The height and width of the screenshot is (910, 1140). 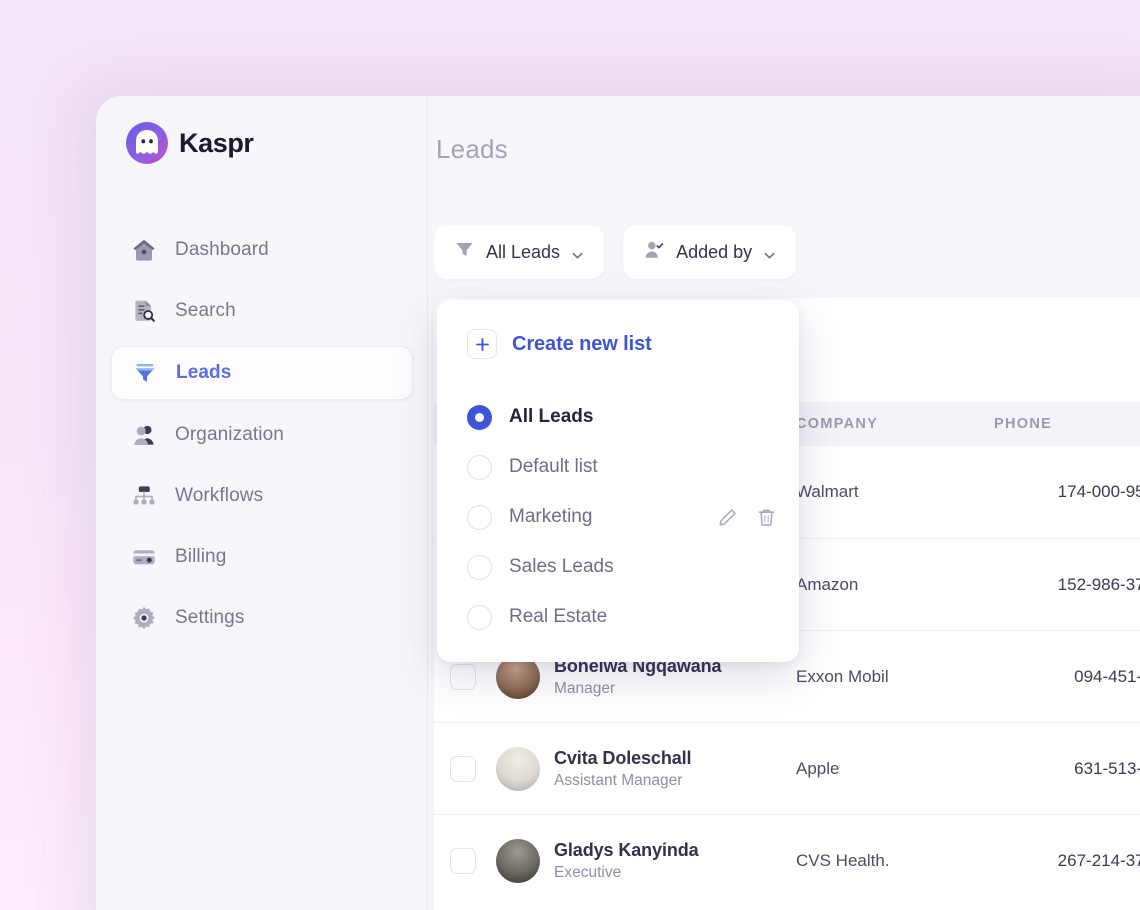 What do you see at coordinates (551, 516) in the screenshot?
I see `list-option-label: Marketing` at bounding box center [551, 516].